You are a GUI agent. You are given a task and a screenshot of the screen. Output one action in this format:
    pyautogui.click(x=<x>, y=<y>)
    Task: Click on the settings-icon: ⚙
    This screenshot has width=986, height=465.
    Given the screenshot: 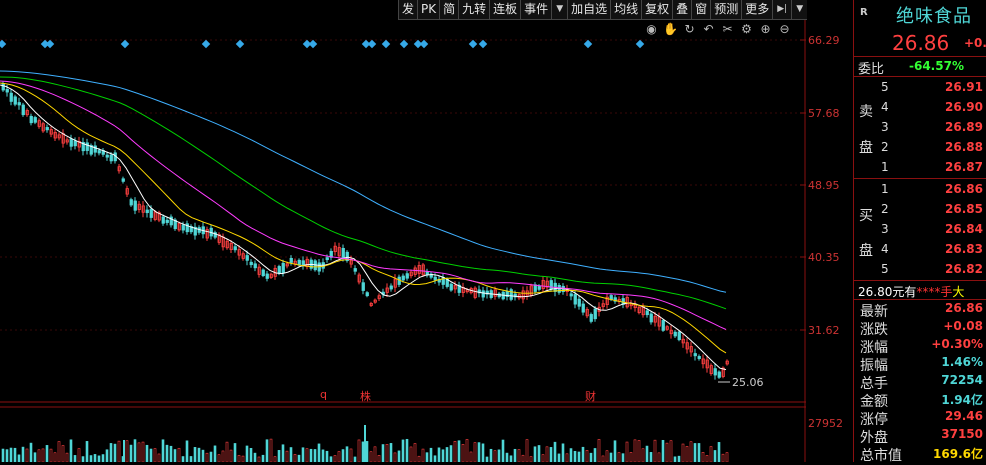 What is the action you would take?
    pyautogui.click(x=746, y=29)
    